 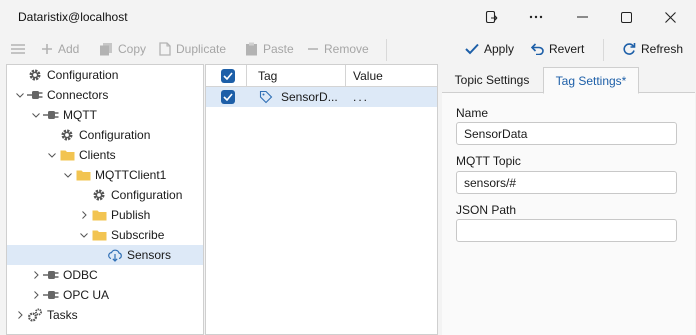 I want to click on tree-item-clients: Clients, so click(x=105, y=155).